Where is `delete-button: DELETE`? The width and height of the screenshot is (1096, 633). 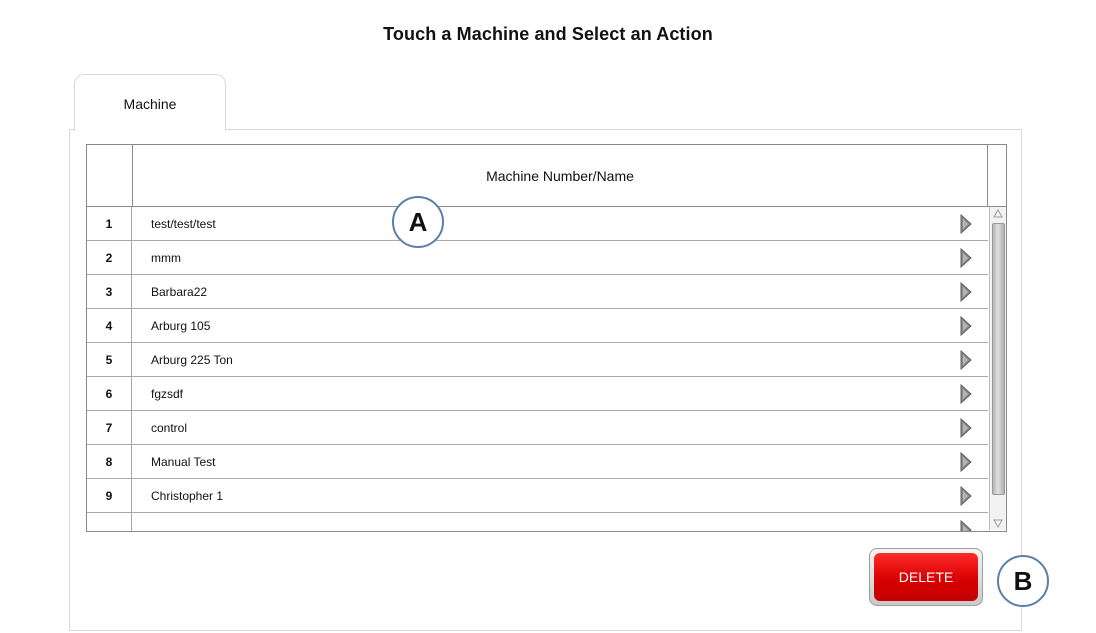
delete-button: DELETE is located at coordinates (926, 577).